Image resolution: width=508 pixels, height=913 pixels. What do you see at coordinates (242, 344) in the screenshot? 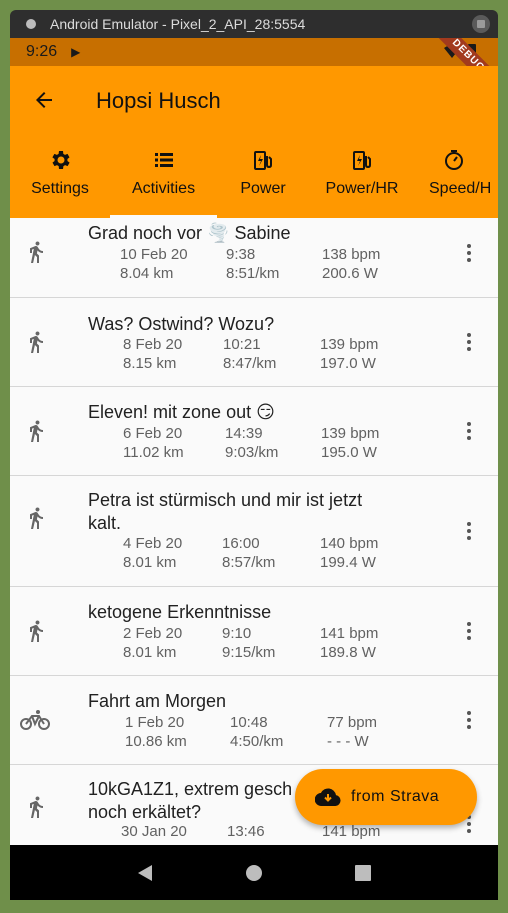
I see `activity-duration: 10:21` at bounding box center [242, 344].